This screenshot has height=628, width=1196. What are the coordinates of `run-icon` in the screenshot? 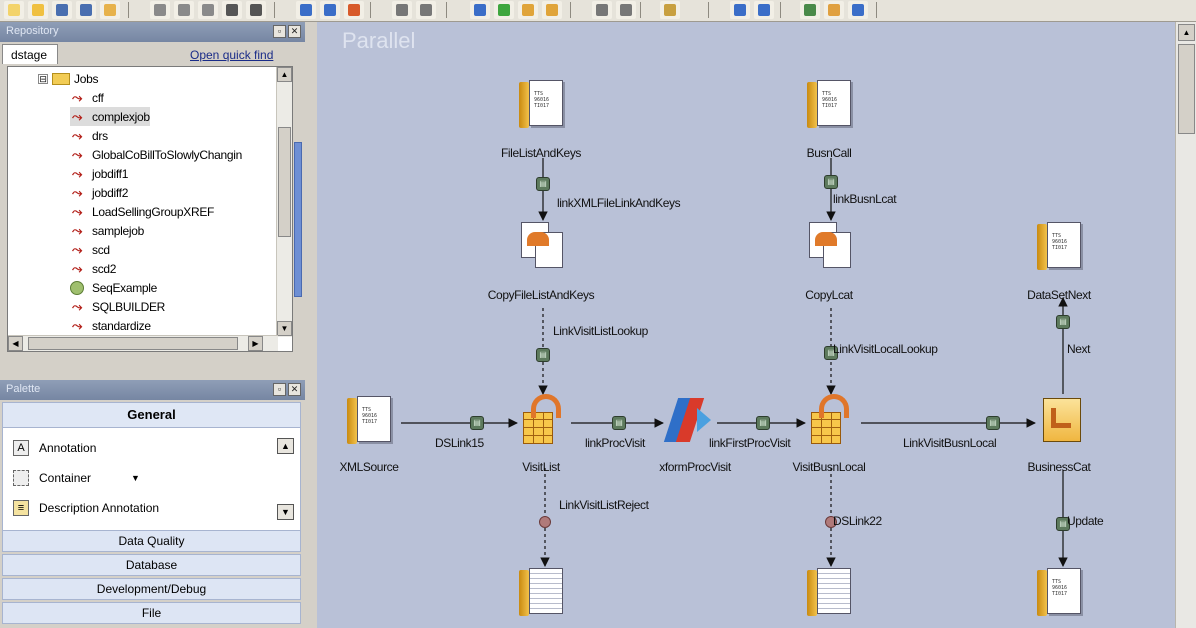 It's located at (504, 10).